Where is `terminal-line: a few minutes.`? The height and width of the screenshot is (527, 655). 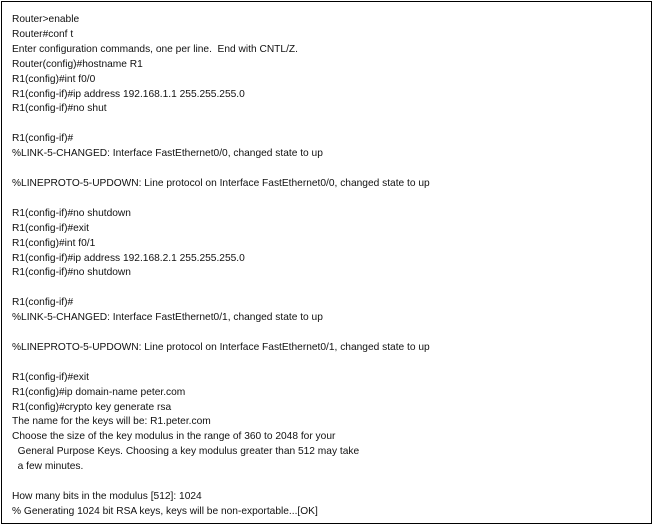
terminal-line: a few minutes. is located at coordinates (48, 467).